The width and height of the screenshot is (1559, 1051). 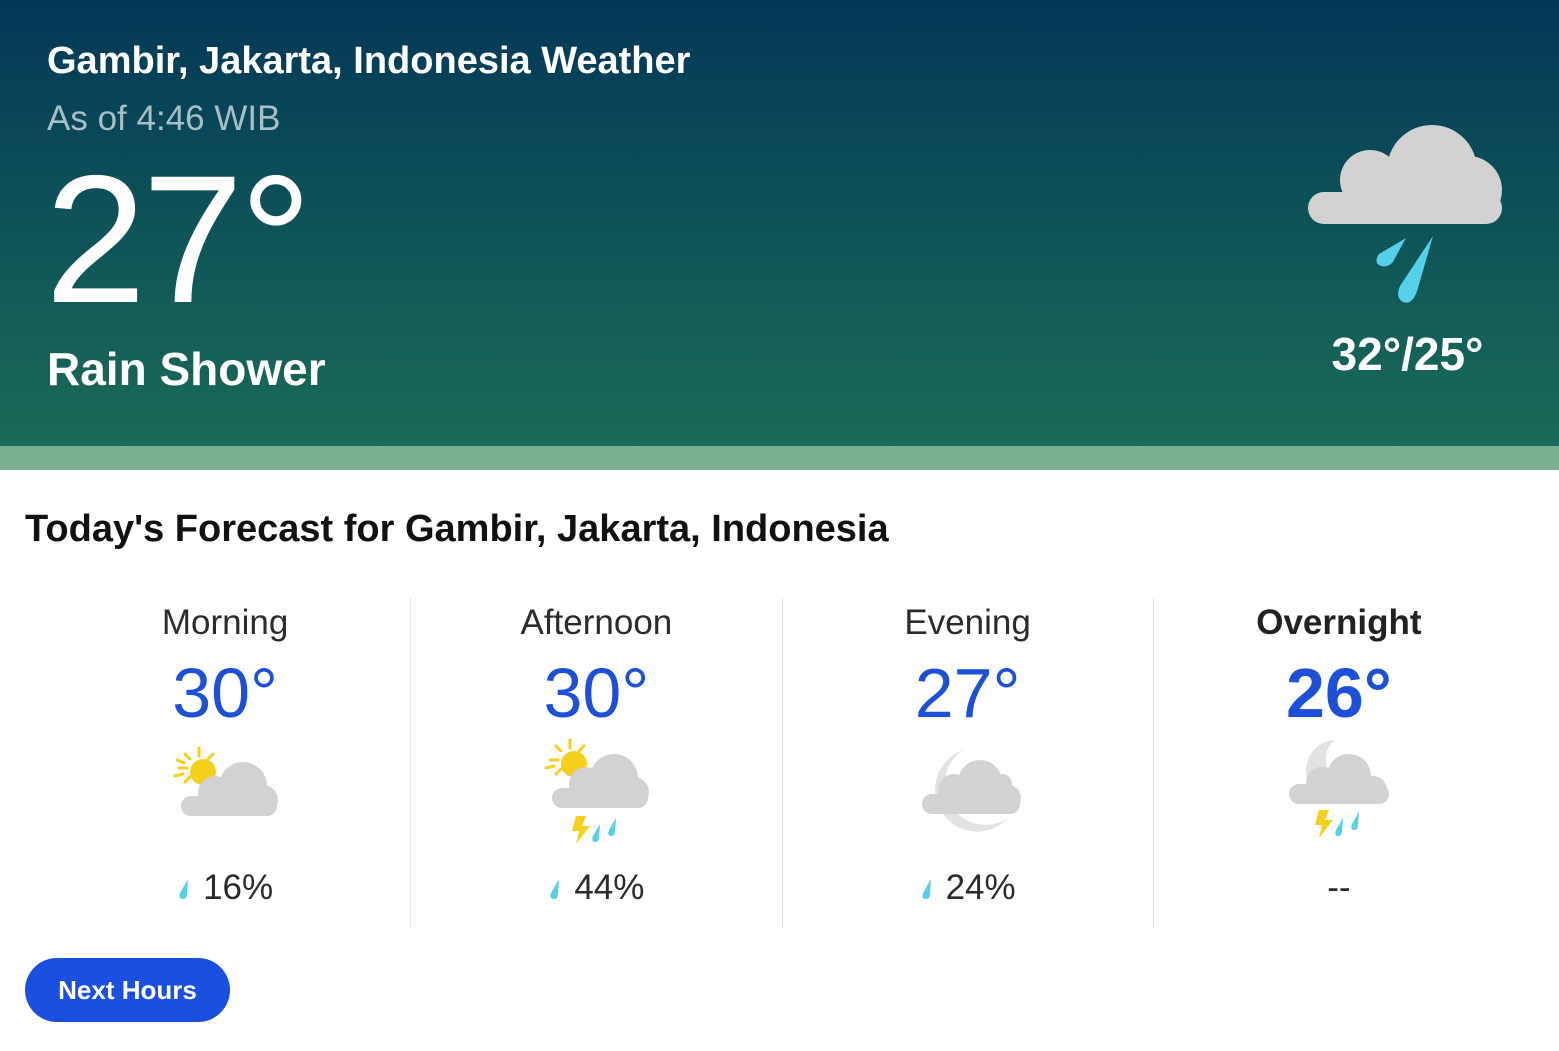 I want to click on high-low-temperature: 32°/25°, so click(x=1407, y=354).